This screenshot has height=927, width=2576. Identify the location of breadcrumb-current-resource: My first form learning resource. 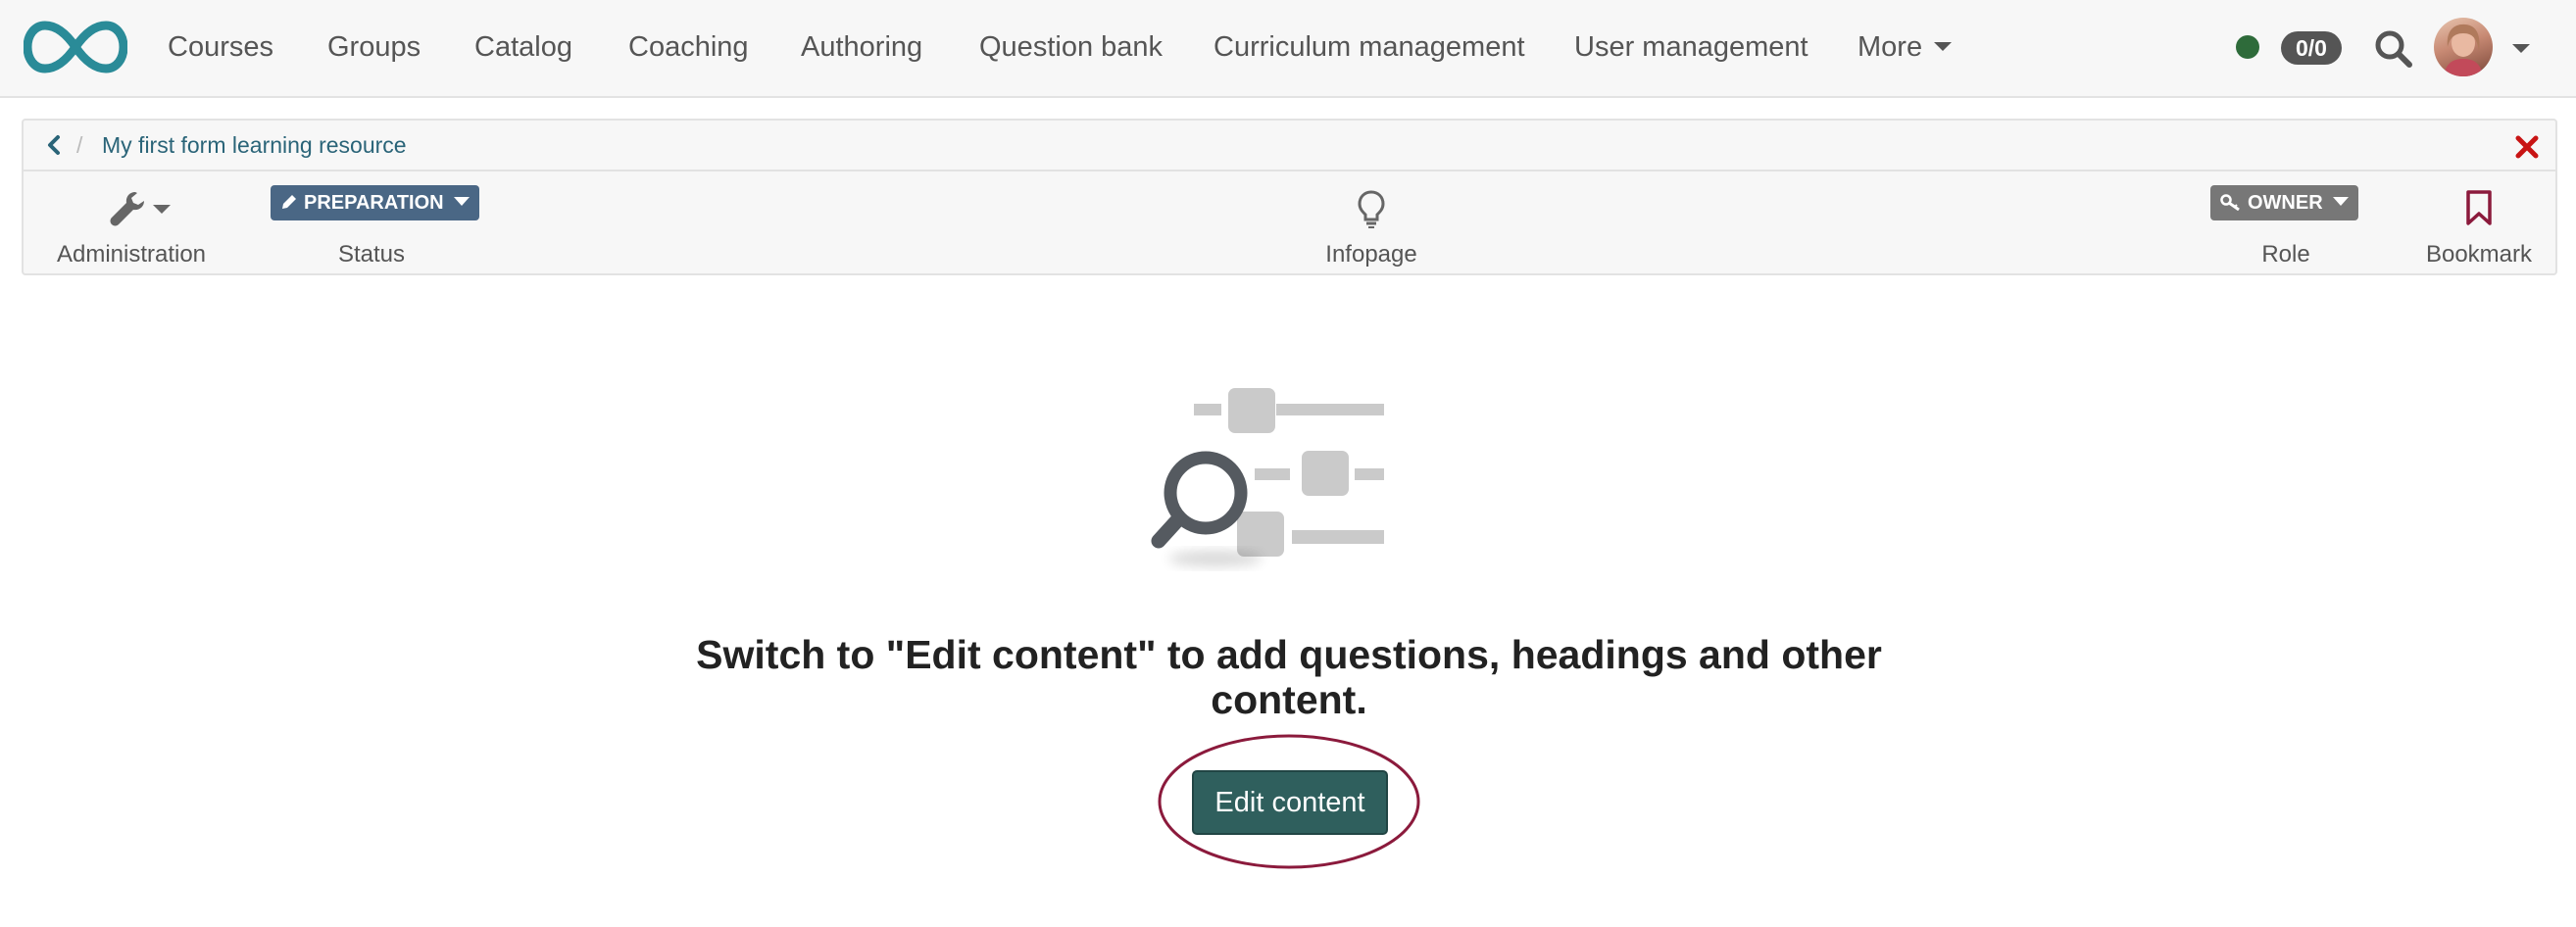
(254, 145).